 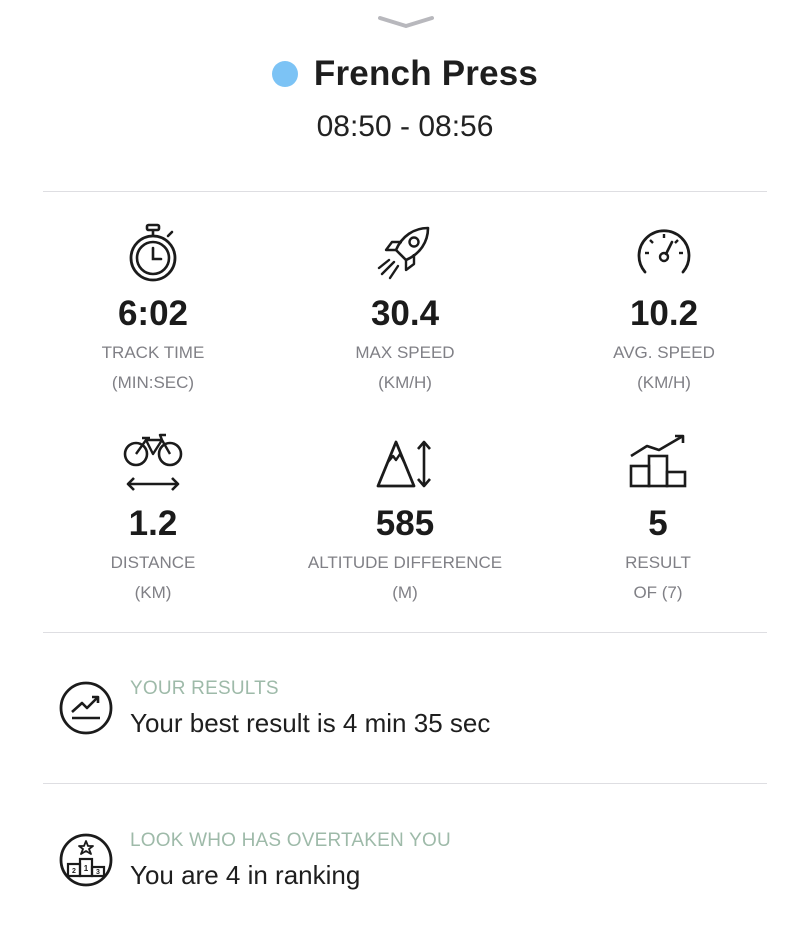 I want to click on stat-unit: (M), so click(x=405, y=592).